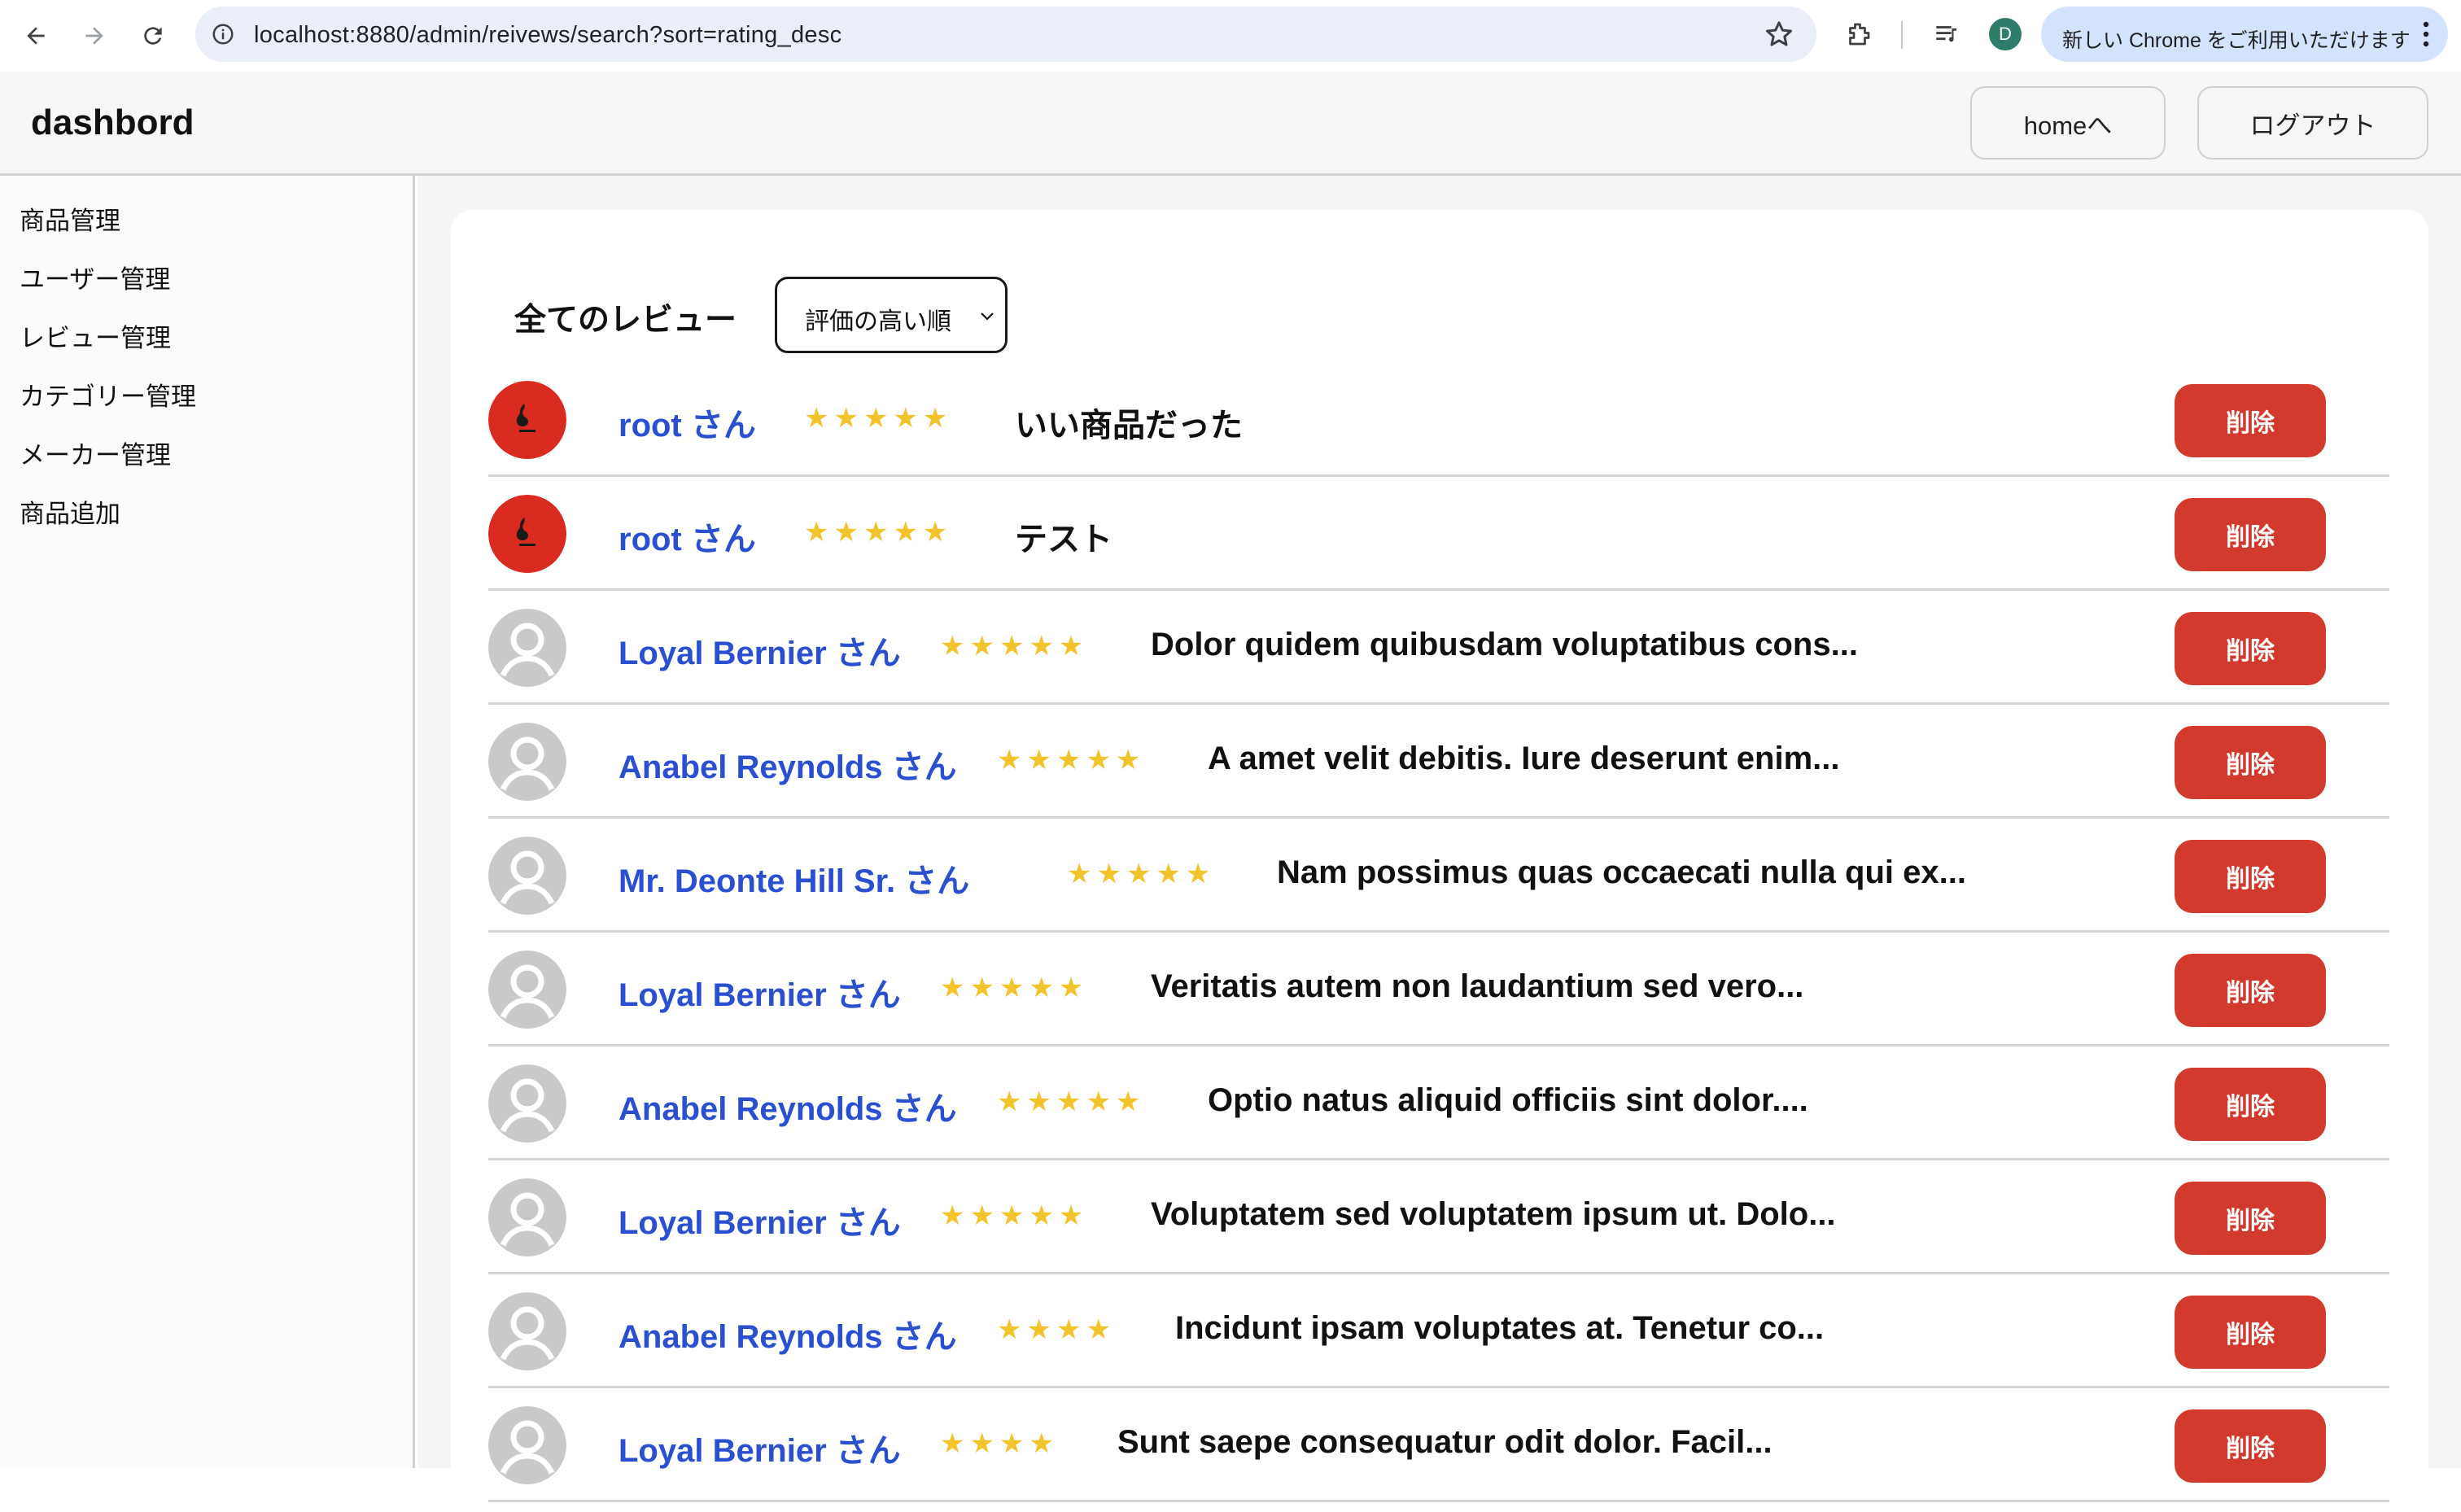  I want to click on arrow-left-icon, so click(36, 36).